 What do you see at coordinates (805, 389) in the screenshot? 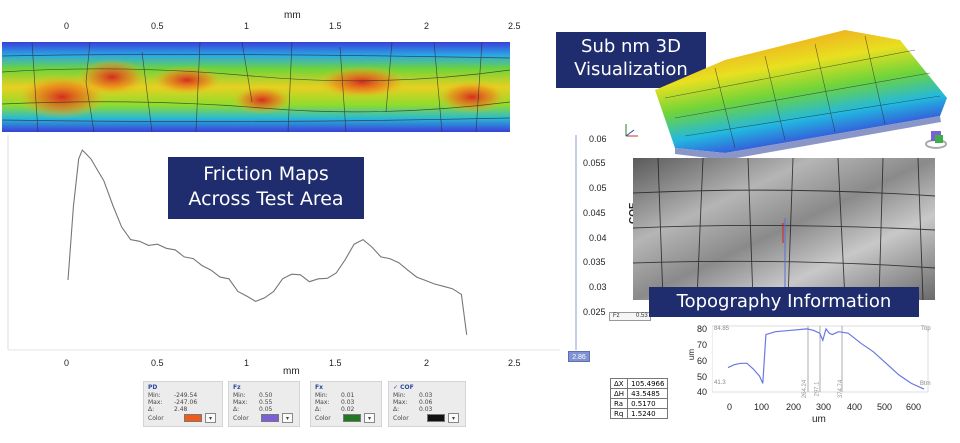
I see `profile-marker-label: 264.24` at bounding box center [805, 389].